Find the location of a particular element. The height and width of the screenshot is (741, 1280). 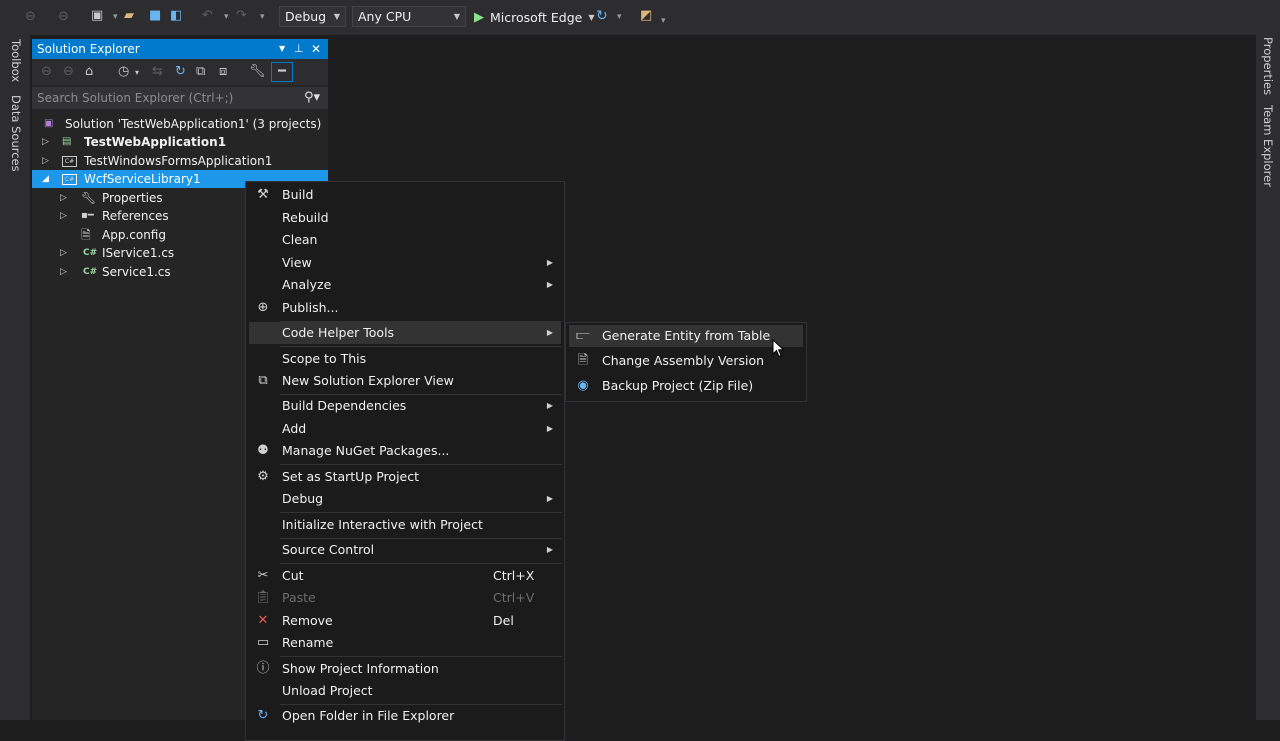

menu-item-set-startup: ⚙ Set as StartUp Project is located at coordinates (405, 477).